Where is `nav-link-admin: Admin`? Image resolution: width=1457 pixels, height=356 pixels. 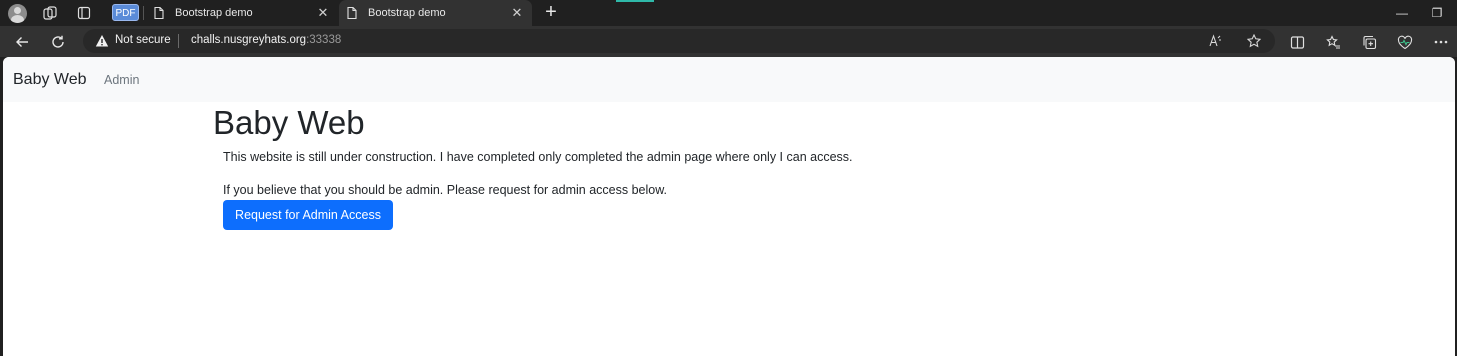 nav-link-admin: Admin is located at coordinates (121, 80).